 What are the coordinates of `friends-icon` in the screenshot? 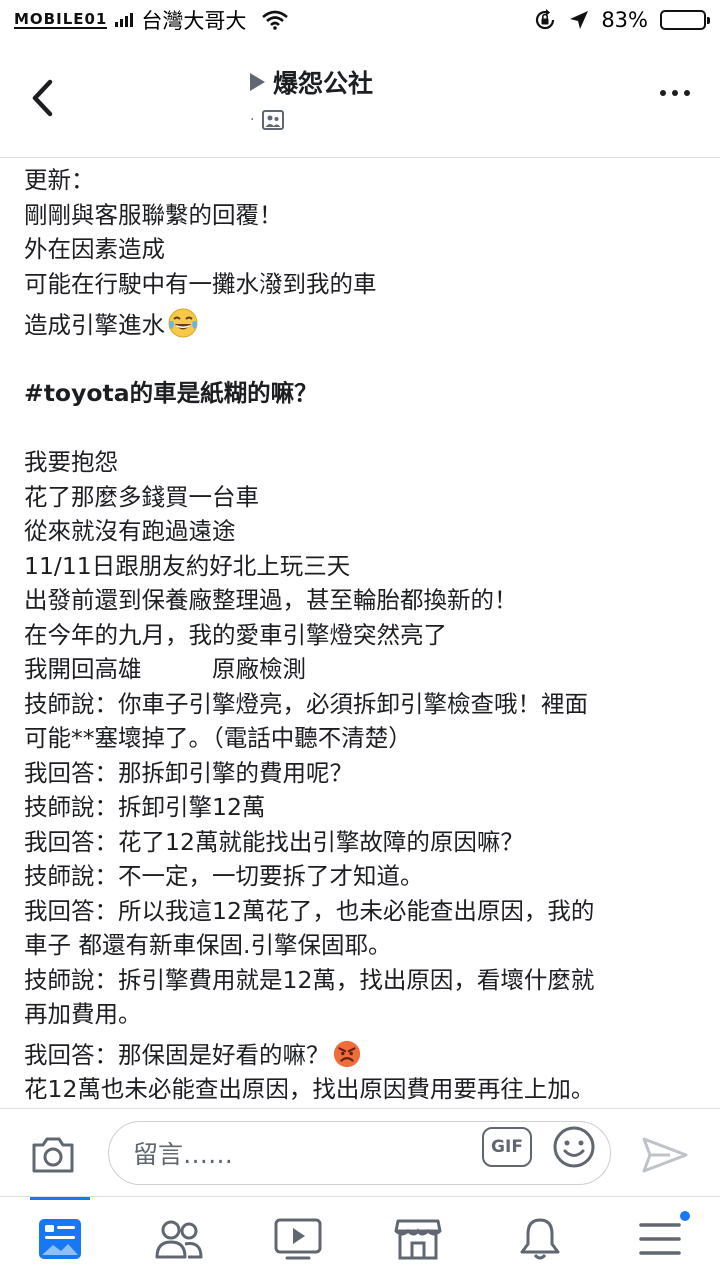 It's located at (179, 1239).